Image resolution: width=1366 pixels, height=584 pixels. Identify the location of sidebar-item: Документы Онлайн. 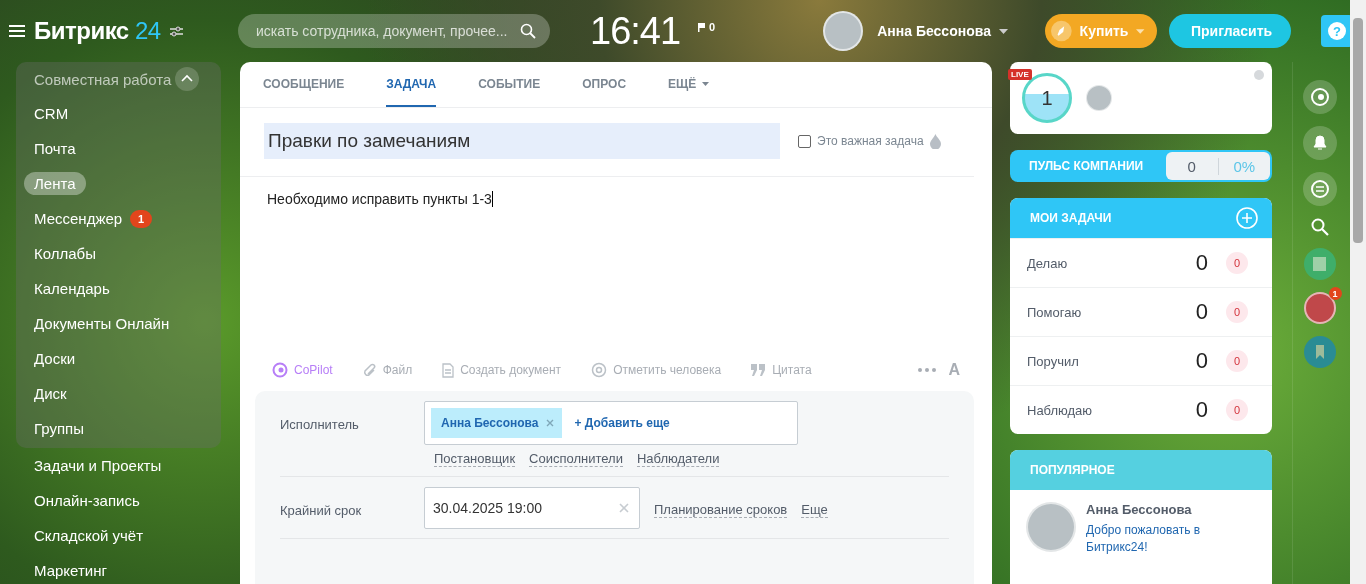
(102, 323).